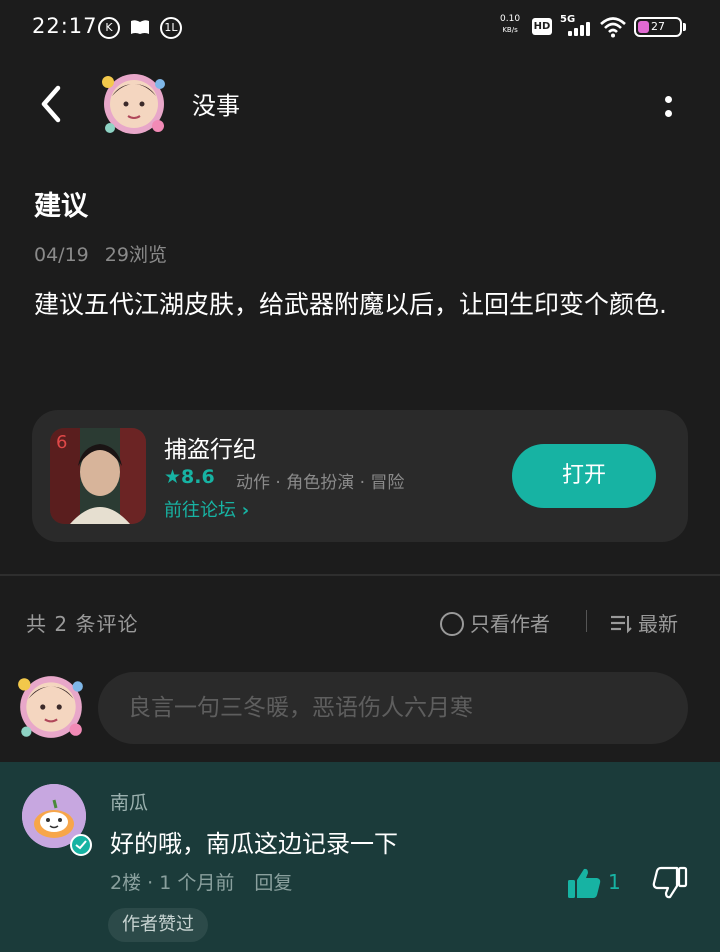 The width and height of the screenshot is (720, 952). Describe the element at coordinates (109, 28) in the screenshot. I see `k-circle-icon: K` at that location.